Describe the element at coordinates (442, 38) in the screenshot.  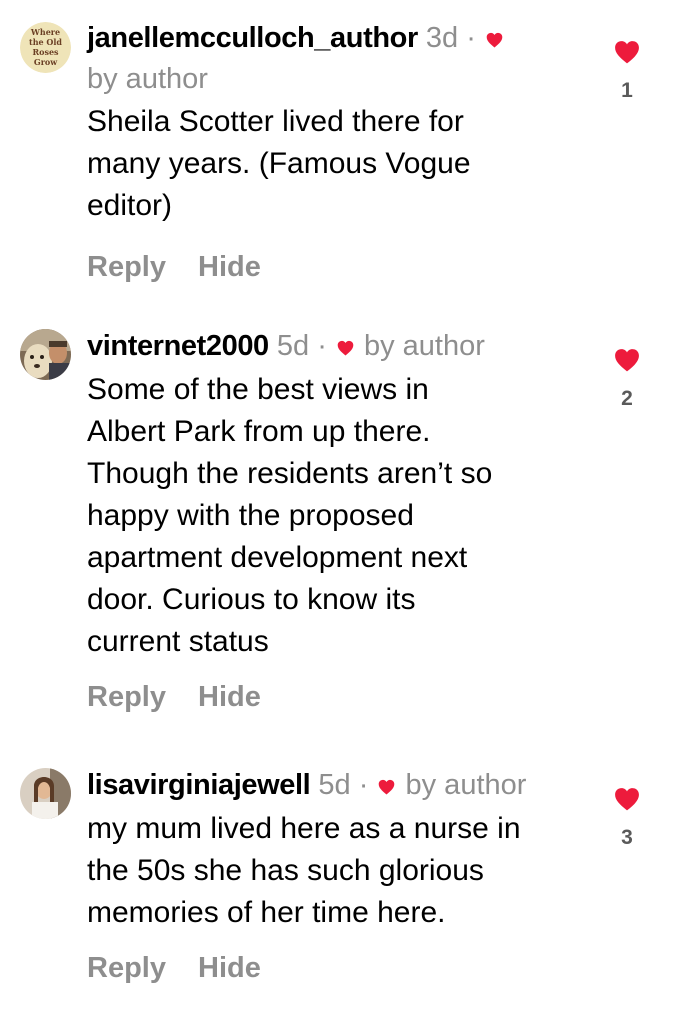
I see `timestamp: 3d` at that location.